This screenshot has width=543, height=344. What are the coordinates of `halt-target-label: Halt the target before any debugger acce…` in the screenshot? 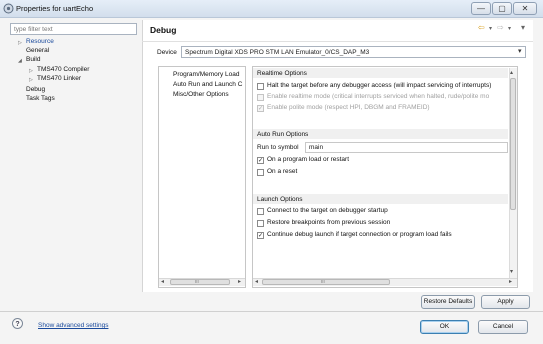 It's located at (379, 85).